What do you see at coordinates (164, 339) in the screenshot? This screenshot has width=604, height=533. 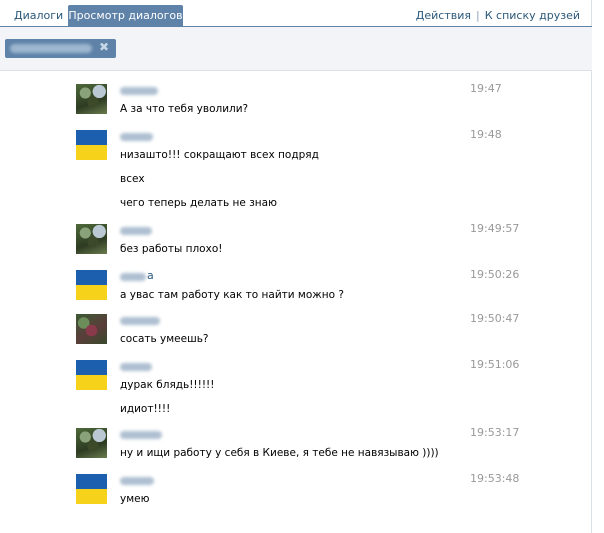 I see `message-text: сосать умеешь?` at bounding box center [164, 339].